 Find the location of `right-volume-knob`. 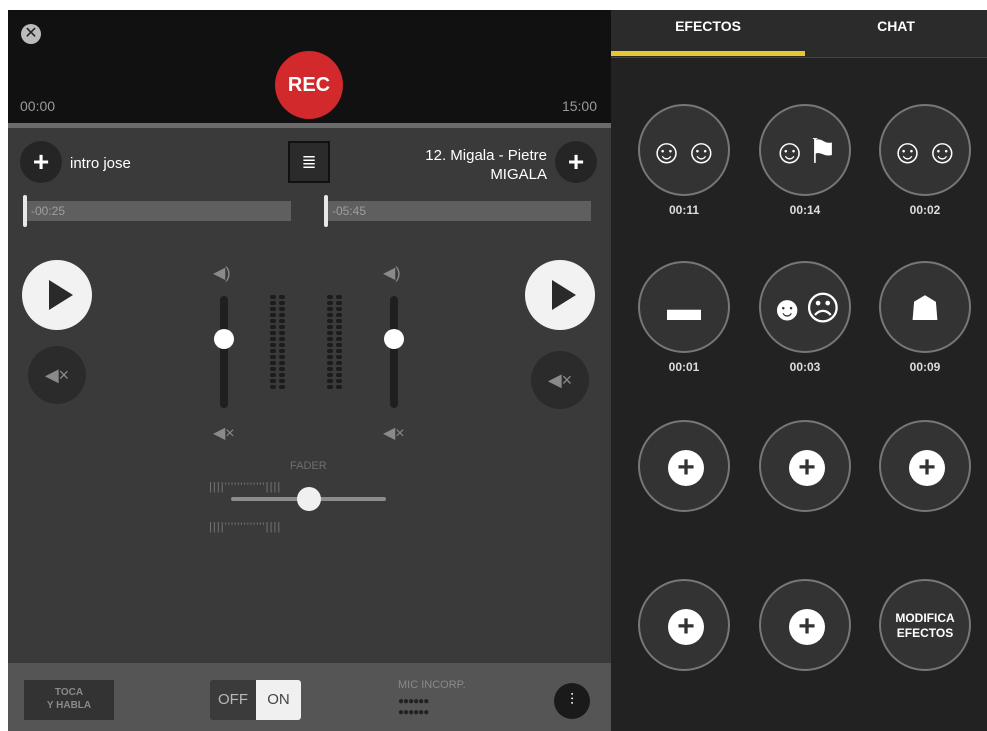

right-volume-knob is located at coordinates (394, 339).